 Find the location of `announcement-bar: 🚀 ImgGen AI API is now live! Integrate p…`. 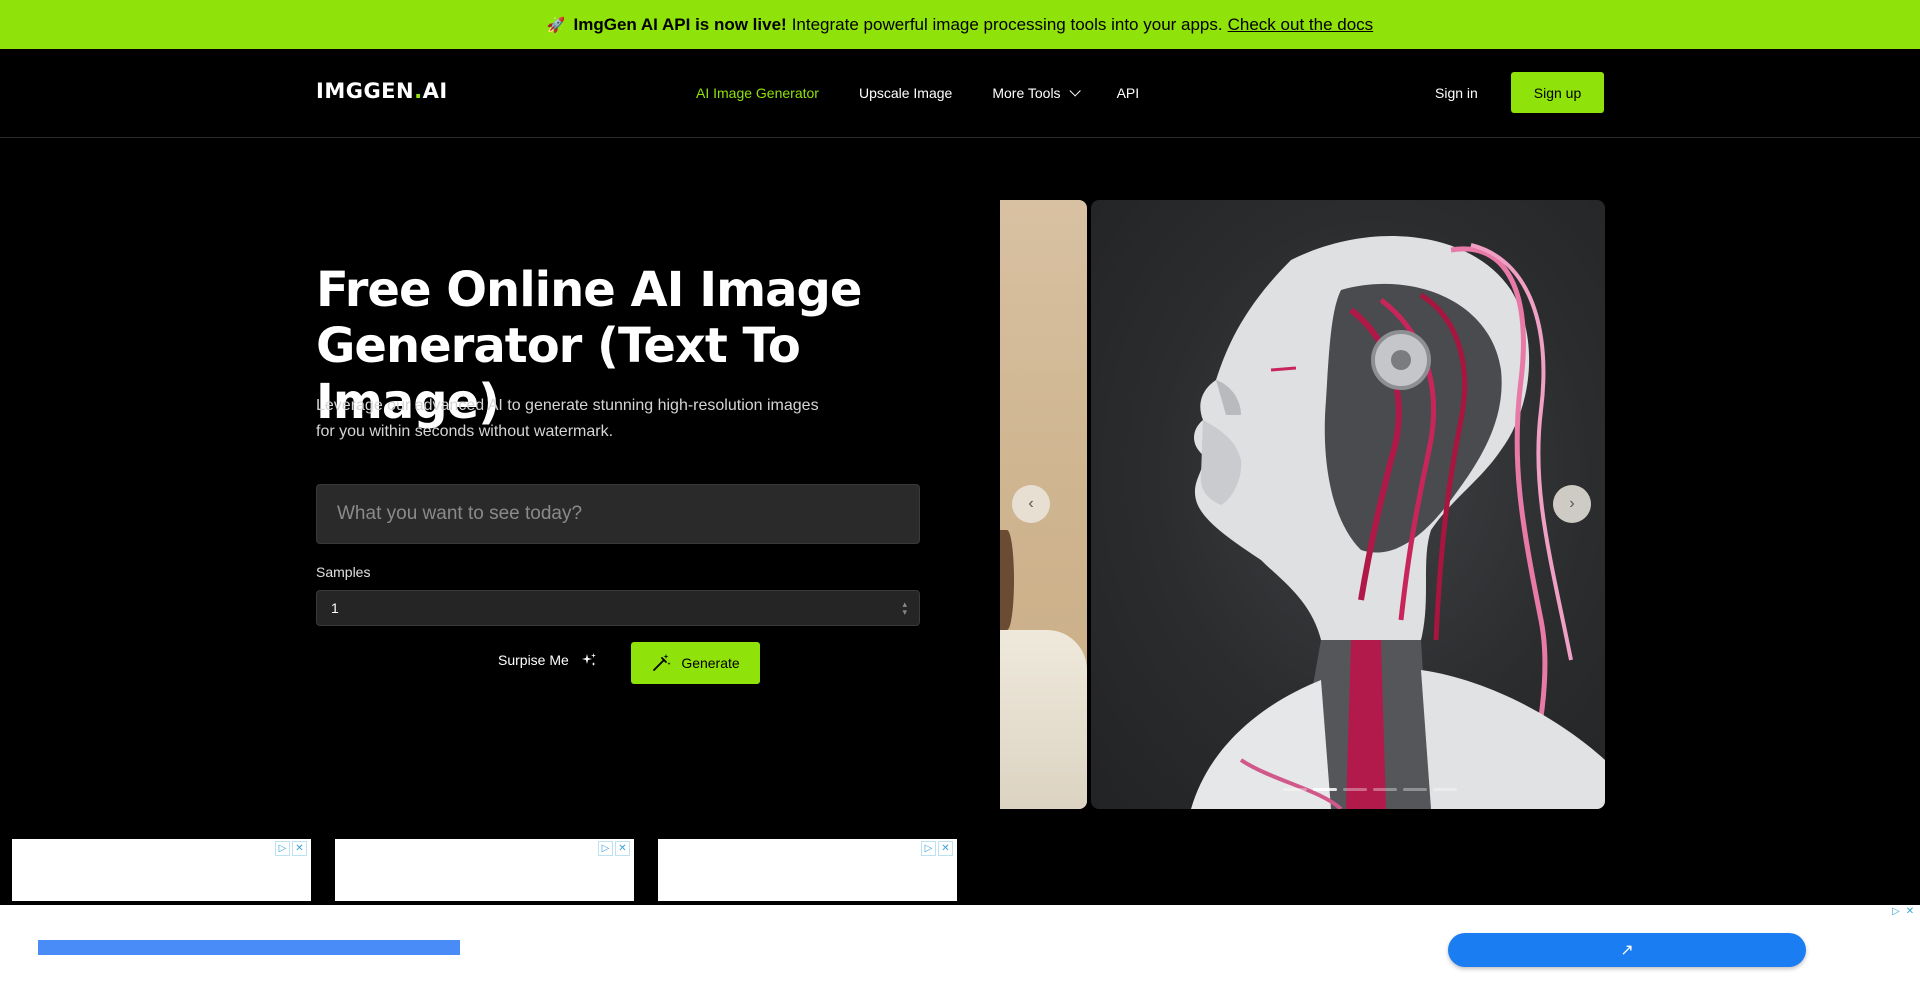

announcement-bar: 🚀 ImgGen AI API is now live! Integrate p… is located at coordinates (960, 24).